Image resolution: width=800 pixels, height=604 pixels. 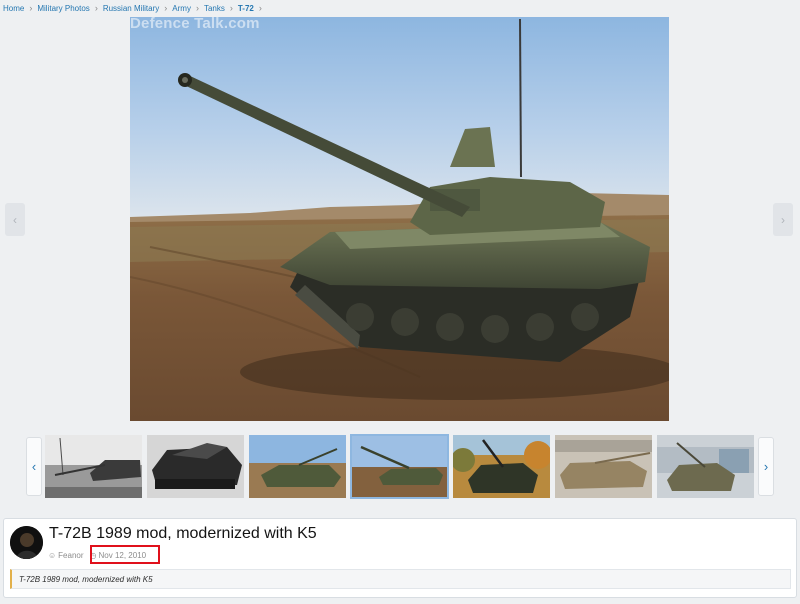 I want to click on breadcrumb-military-photos: Military Photos, so click(x=63, y=8).